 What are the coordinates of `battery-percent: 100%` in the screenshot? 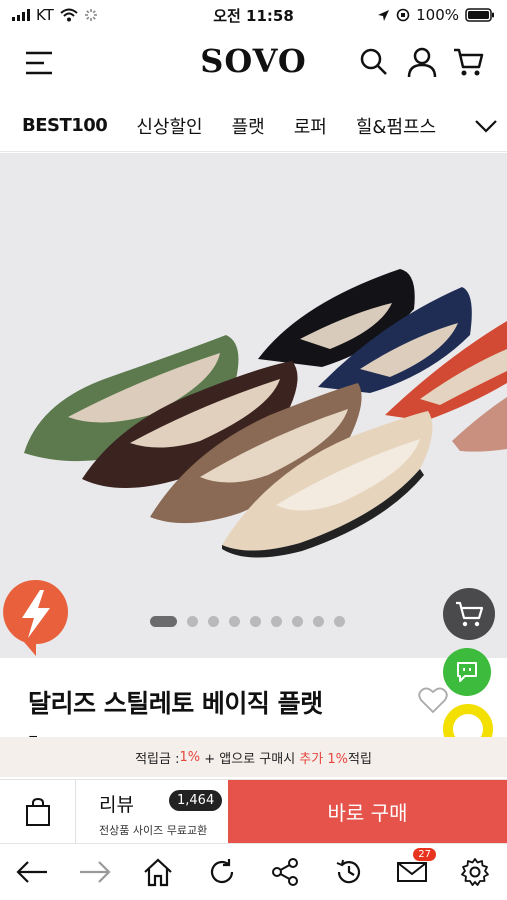 It's located at (437, 15).